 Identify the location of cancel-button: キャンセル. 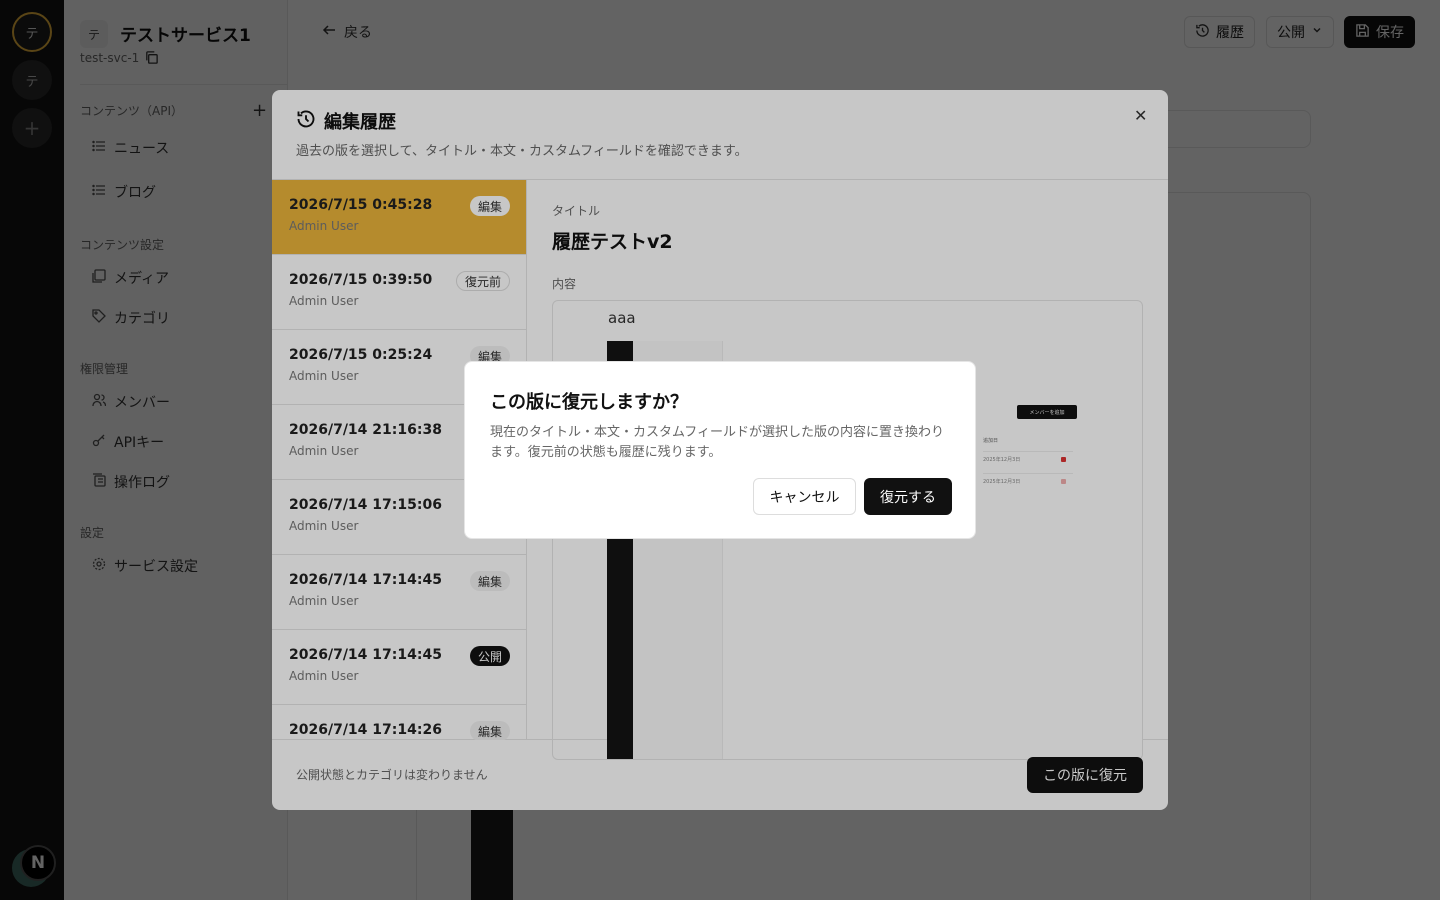
(804, 496).